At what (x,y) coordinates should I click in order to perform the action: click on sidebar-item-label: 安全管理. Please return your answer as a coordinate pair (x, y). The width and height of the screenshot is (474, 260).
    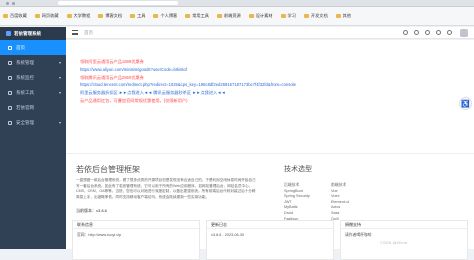
    Looking at the image, I should click on (25, 122).